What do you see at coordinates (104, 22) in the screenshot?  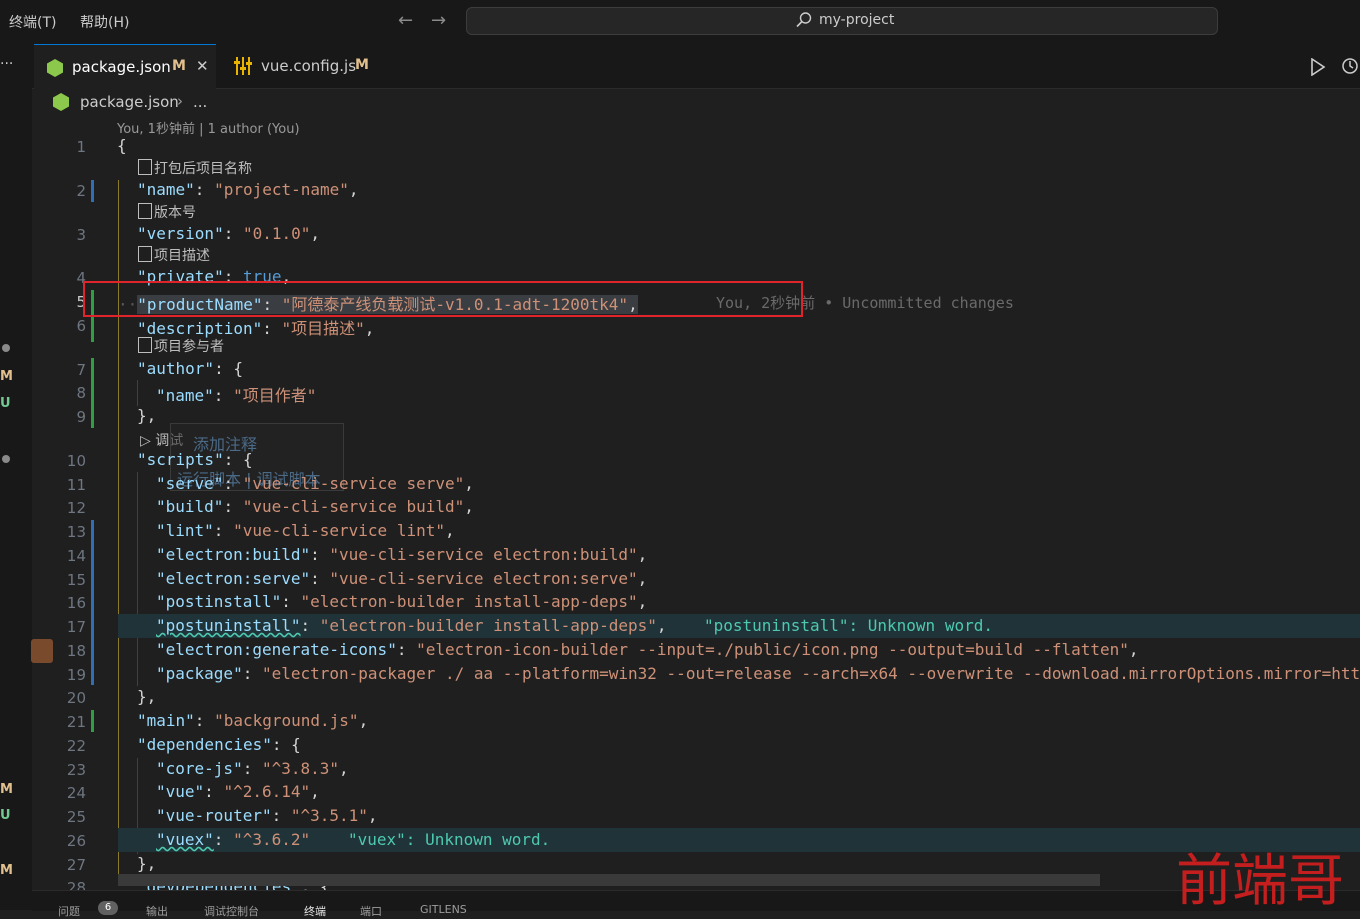 I see `menu-help: 帮助(H)` at bounding box center [104, 22].